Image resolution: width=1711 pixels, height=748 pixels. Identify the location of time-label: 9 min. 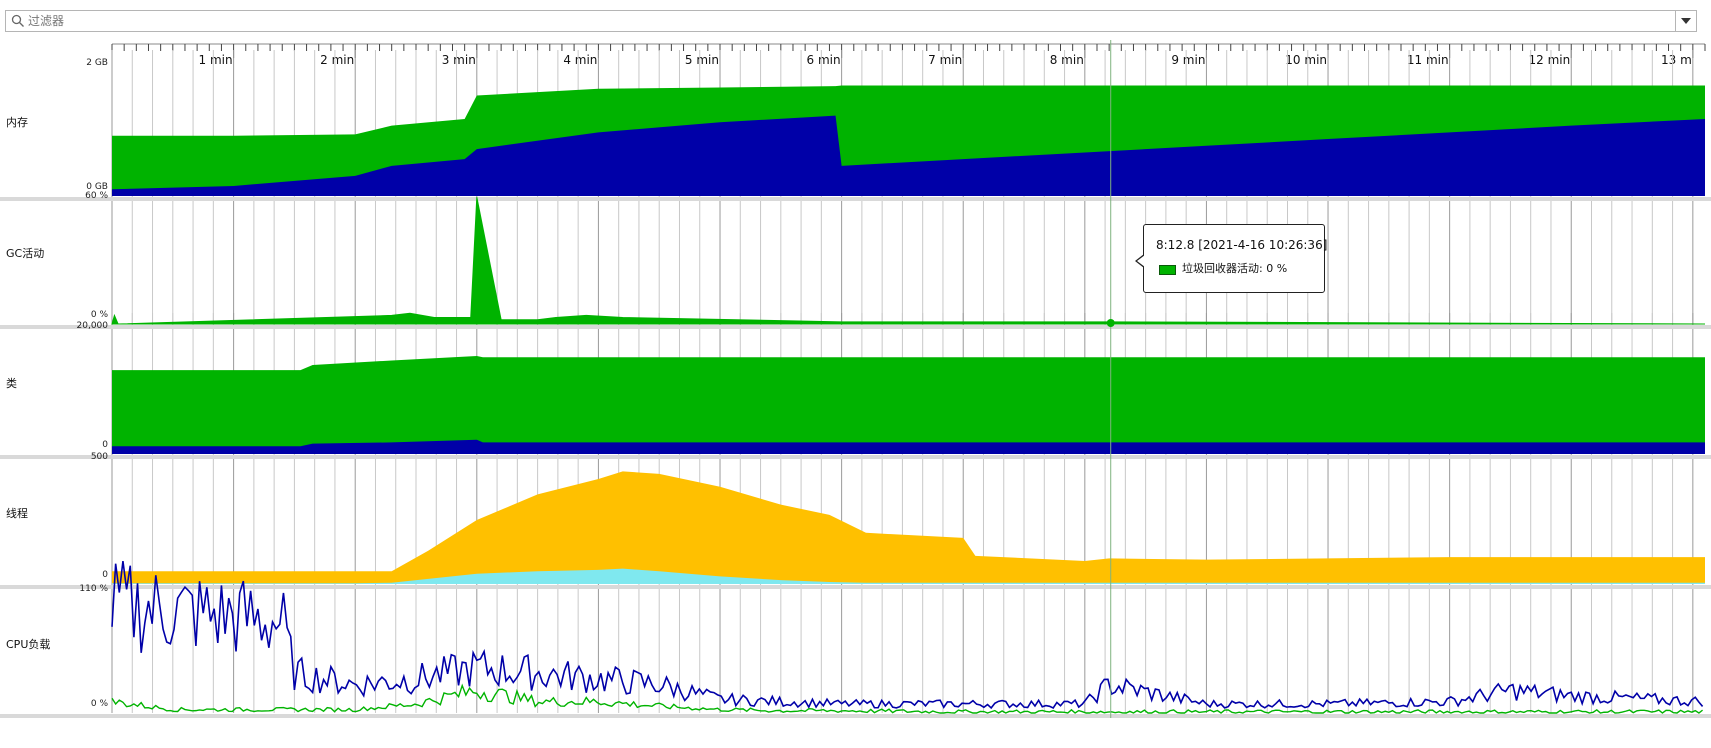
(1188, 60).